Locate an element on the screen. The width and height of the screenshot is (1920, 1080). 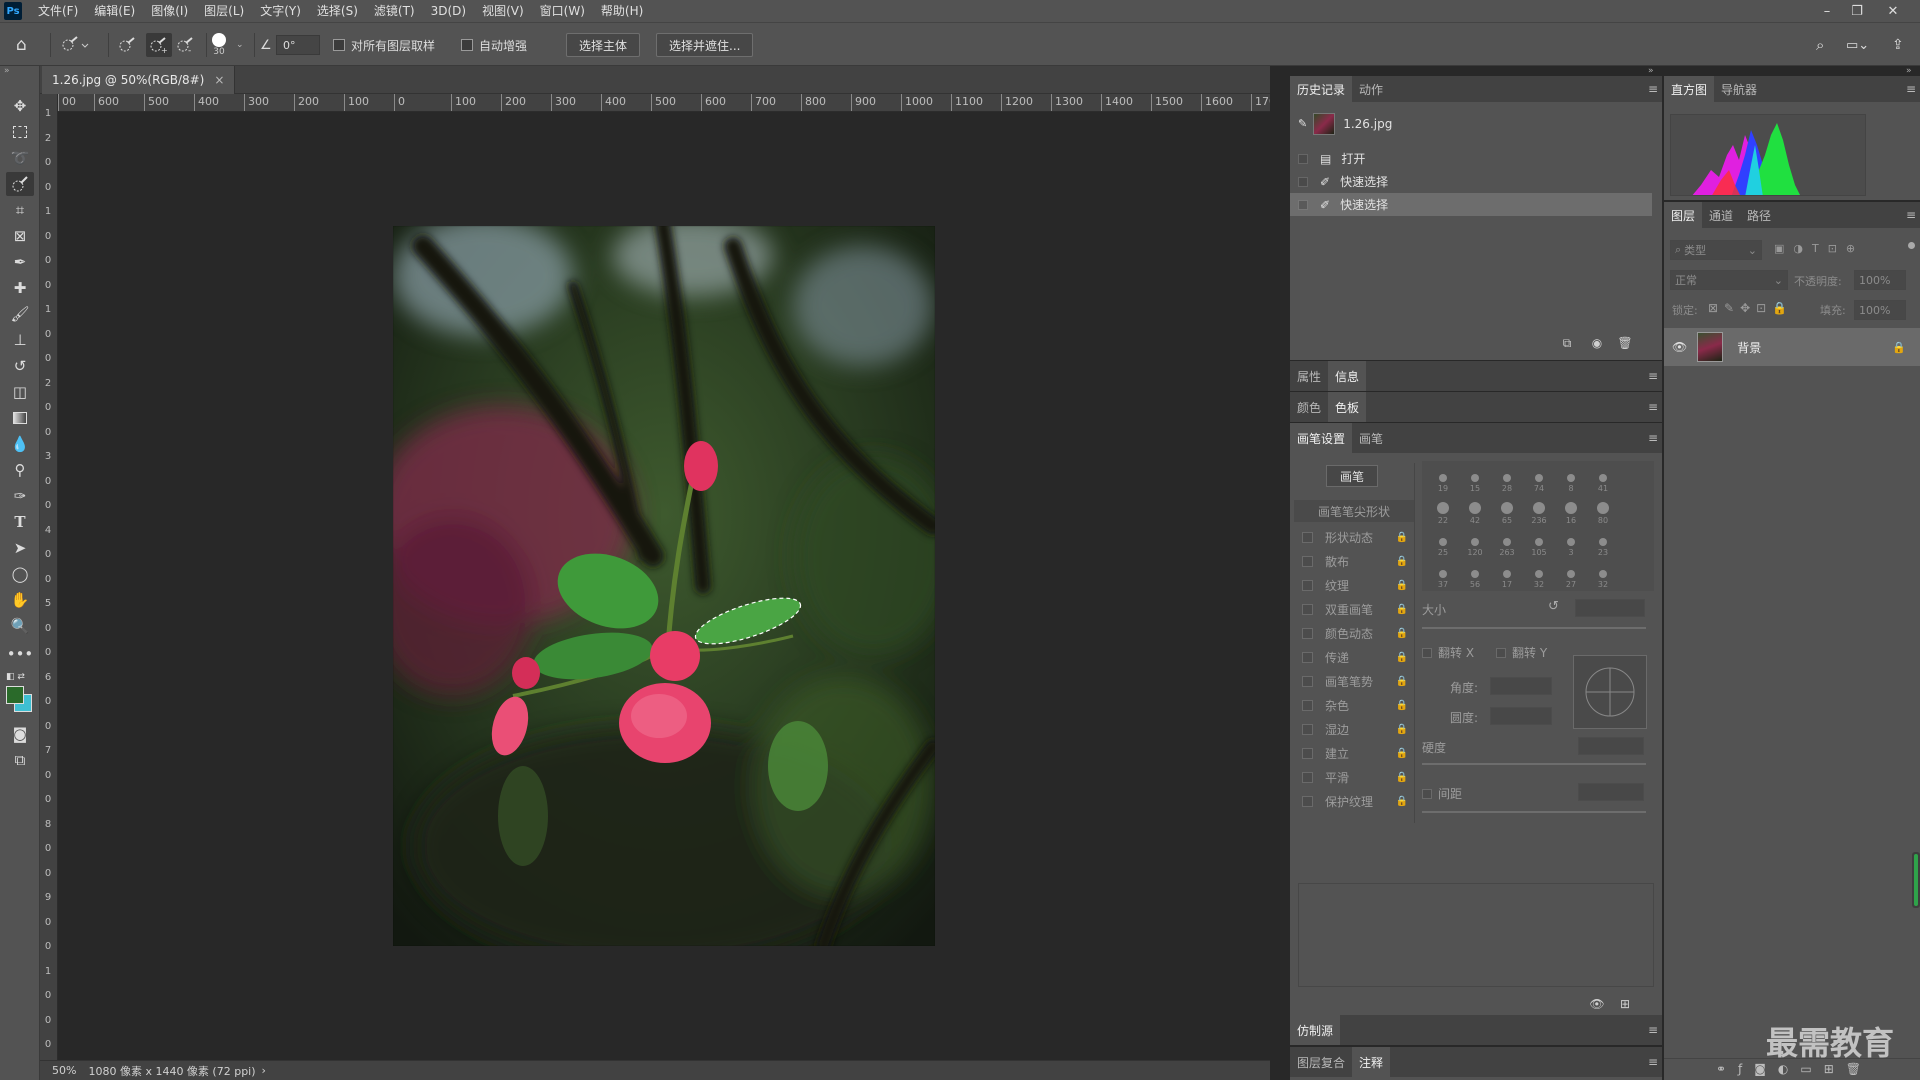
size-slider is located at coordinates (1534, 628).